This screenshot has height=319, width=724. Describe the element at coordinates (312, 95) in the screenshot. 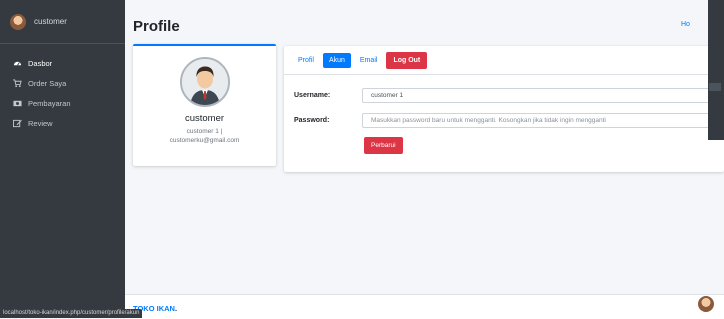

I see `username-label: Username:` at that location.